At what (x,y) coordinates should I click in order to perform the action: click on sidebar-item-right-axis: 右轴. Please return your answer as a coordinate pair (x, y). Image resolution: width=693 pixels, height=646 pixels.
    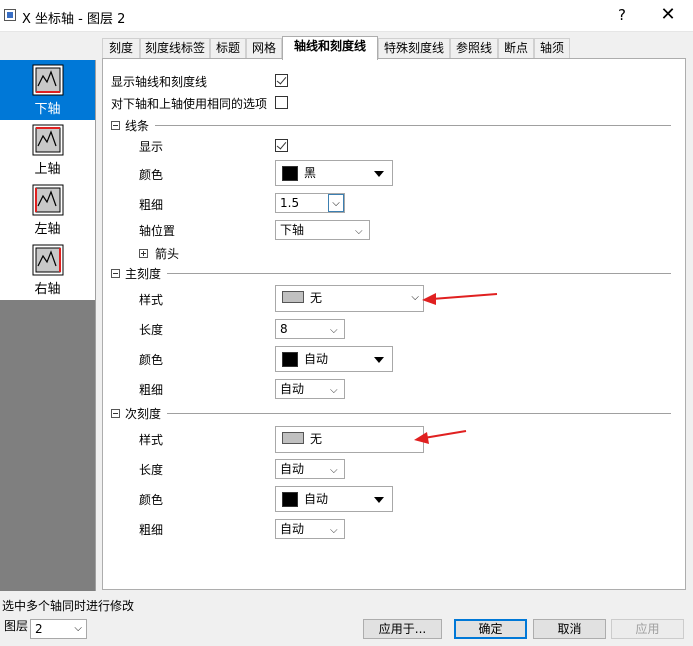
    Looking at the image, I should click on (47, 270).